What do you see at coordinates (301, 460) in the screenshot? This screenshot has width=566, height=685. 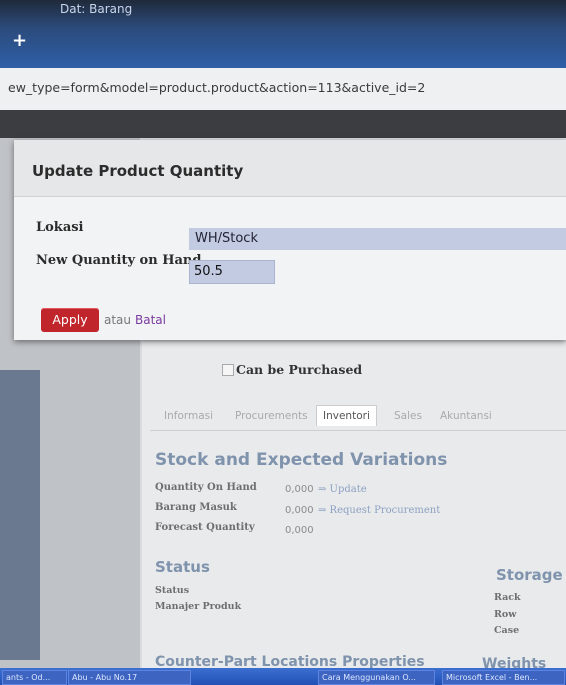 I see `stock-section-title: Stock and Expected Variations` at bounding box center [301, 460].